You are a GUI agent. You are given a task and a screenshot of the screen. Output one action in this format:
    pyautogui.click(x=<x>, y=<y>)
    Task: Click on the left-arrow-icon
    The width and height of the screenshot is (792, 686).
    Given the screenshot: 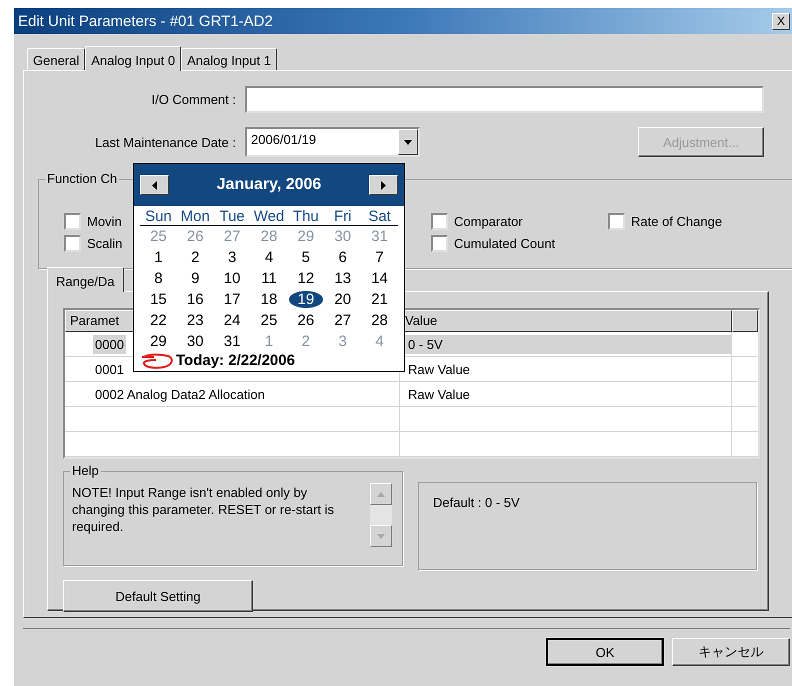 What is the action you would take?
    pyautogui.click(x=154, y=185)
    